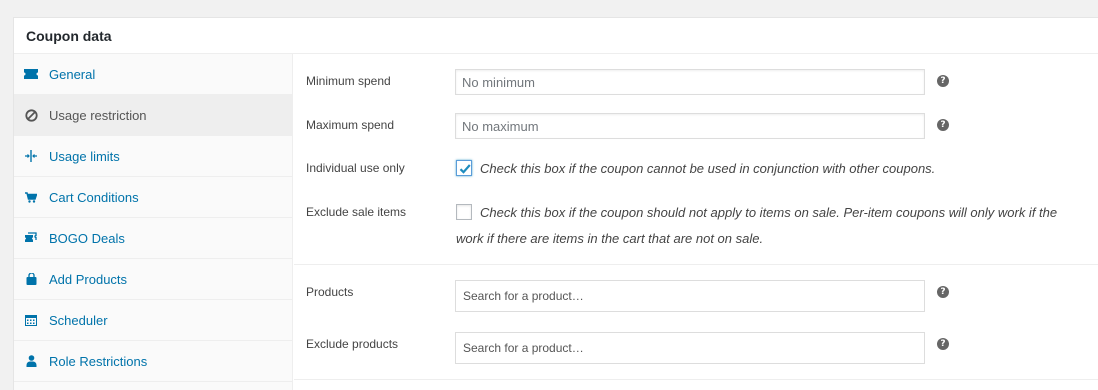 The height and width of the screenshot is (390, 1098). What do you see at coordinates (31, 115) in the screenshot?
I see `block-icon` at bounding box center [31, 115].